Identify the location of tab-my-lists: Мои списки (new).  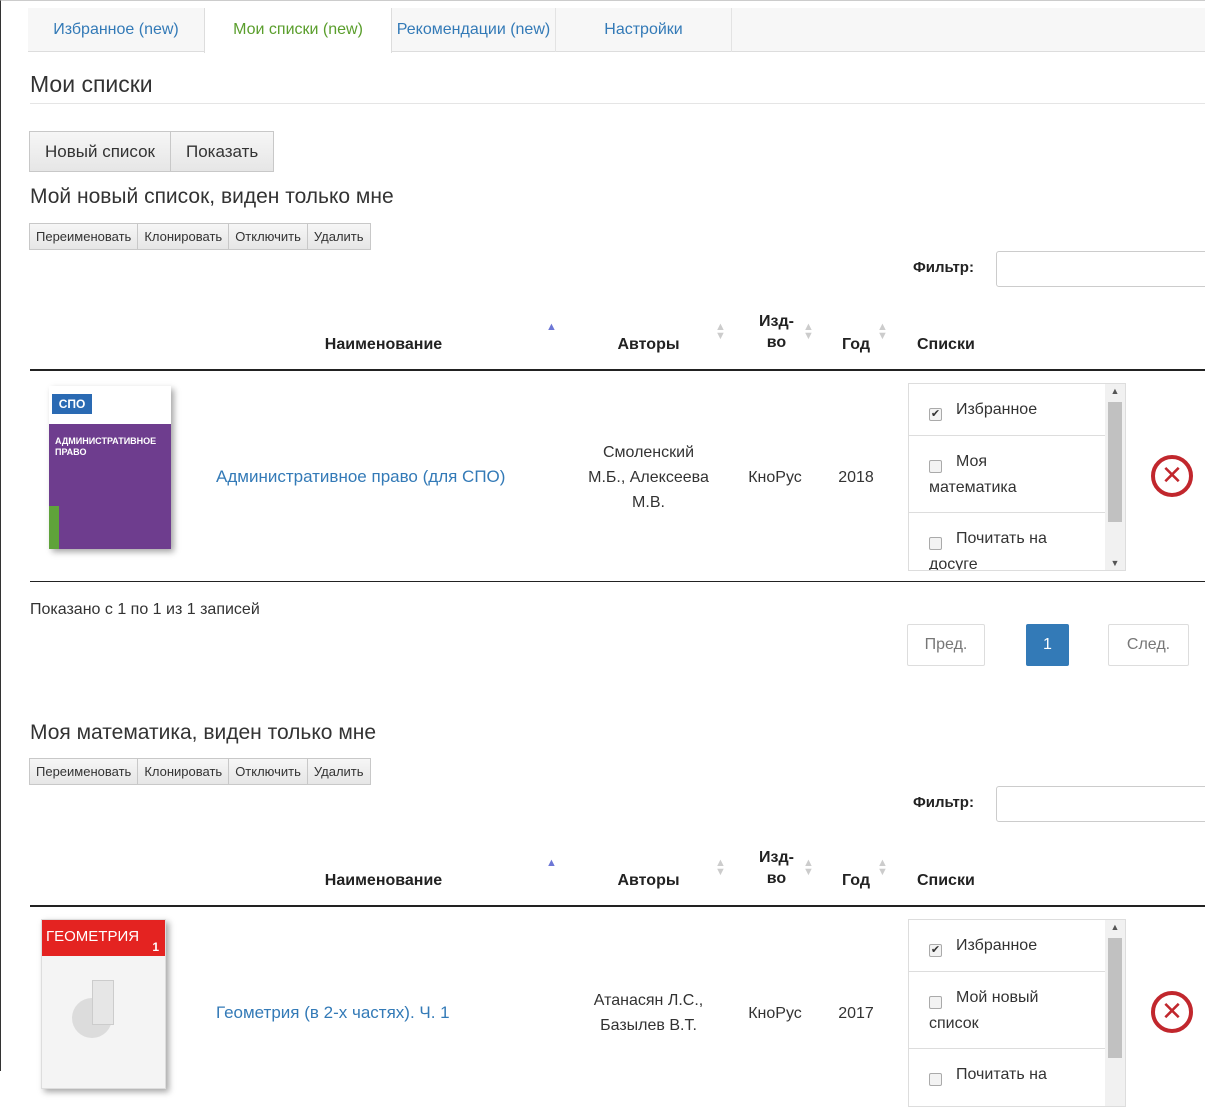
(298, 30).